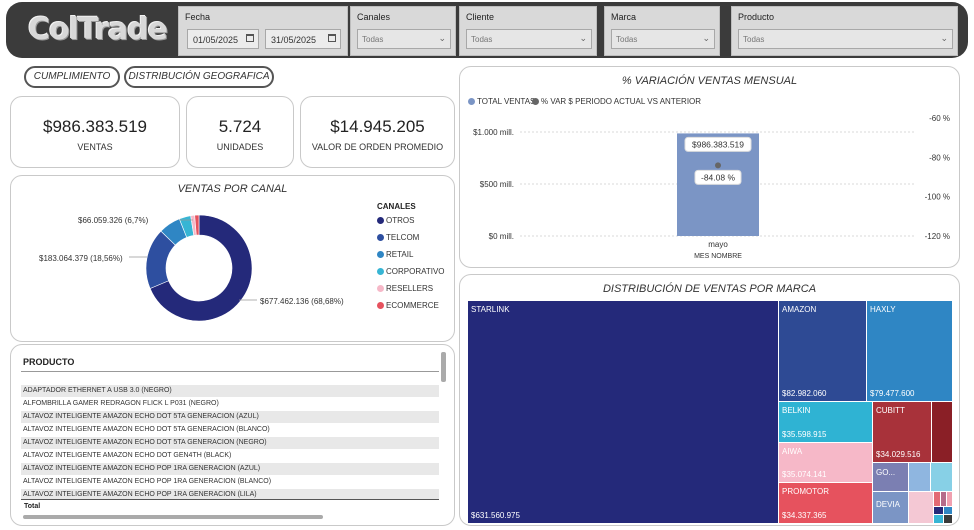  I want to click on cubitt-value: $34.029.516, so click(898, 454).